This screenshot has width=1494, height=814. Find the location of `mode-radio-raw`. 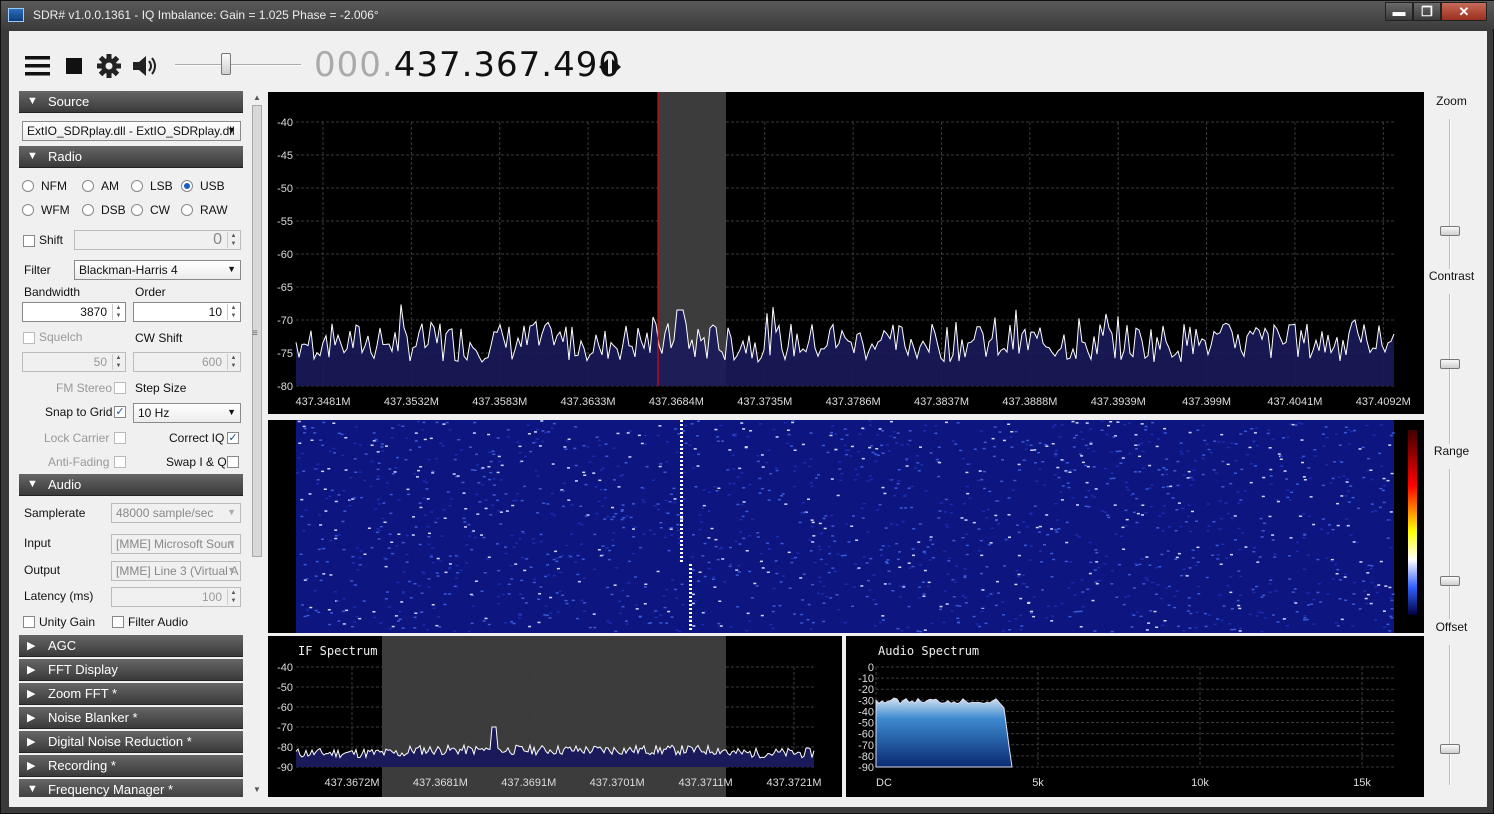

mode-radio-raw is located at coordinates (187, 210).